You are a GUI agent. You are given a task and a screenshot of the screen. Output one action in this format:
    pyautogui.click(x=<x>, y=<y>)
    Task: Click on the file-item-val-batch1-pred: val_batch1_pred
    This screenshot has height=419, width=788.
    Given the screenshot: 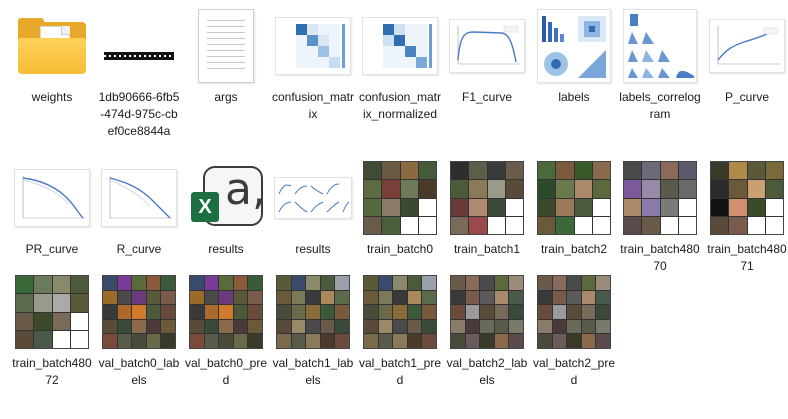 What is the action you would take?
    pyautogui.click(x=400, y=331)
    